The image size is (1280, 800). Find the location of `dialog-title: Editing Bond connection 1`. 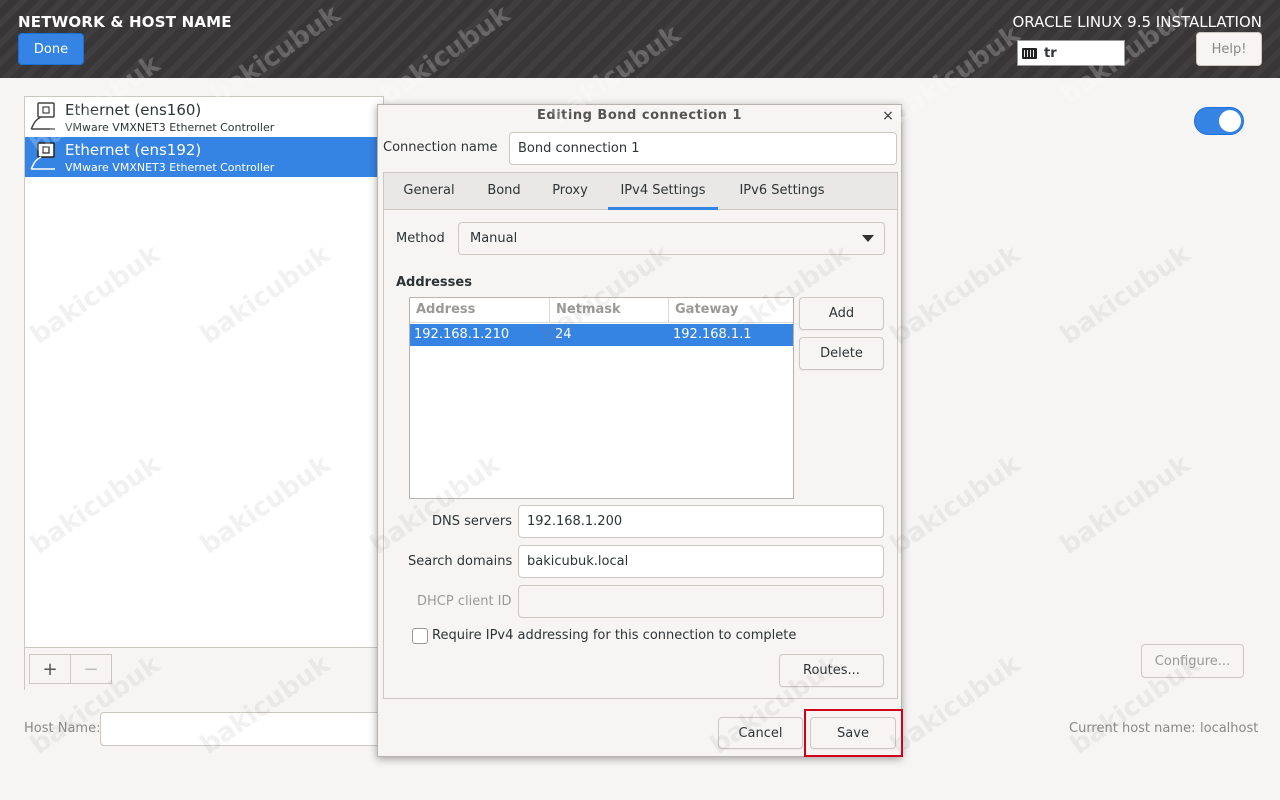

dialog-title: Editing Bond connection 1 is located at coordinates (639, 115).